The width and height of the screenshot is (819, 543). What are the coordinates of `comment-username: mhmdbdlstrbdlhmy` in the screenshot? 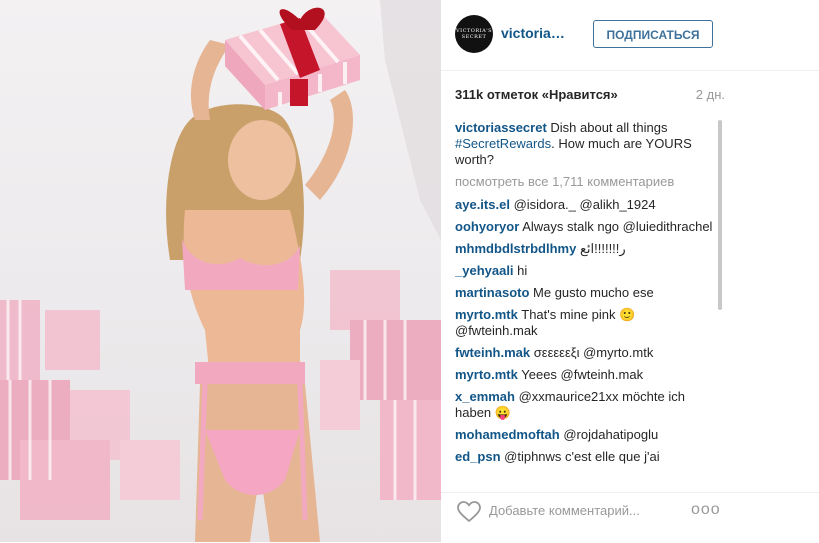 It's located at (515, 248).